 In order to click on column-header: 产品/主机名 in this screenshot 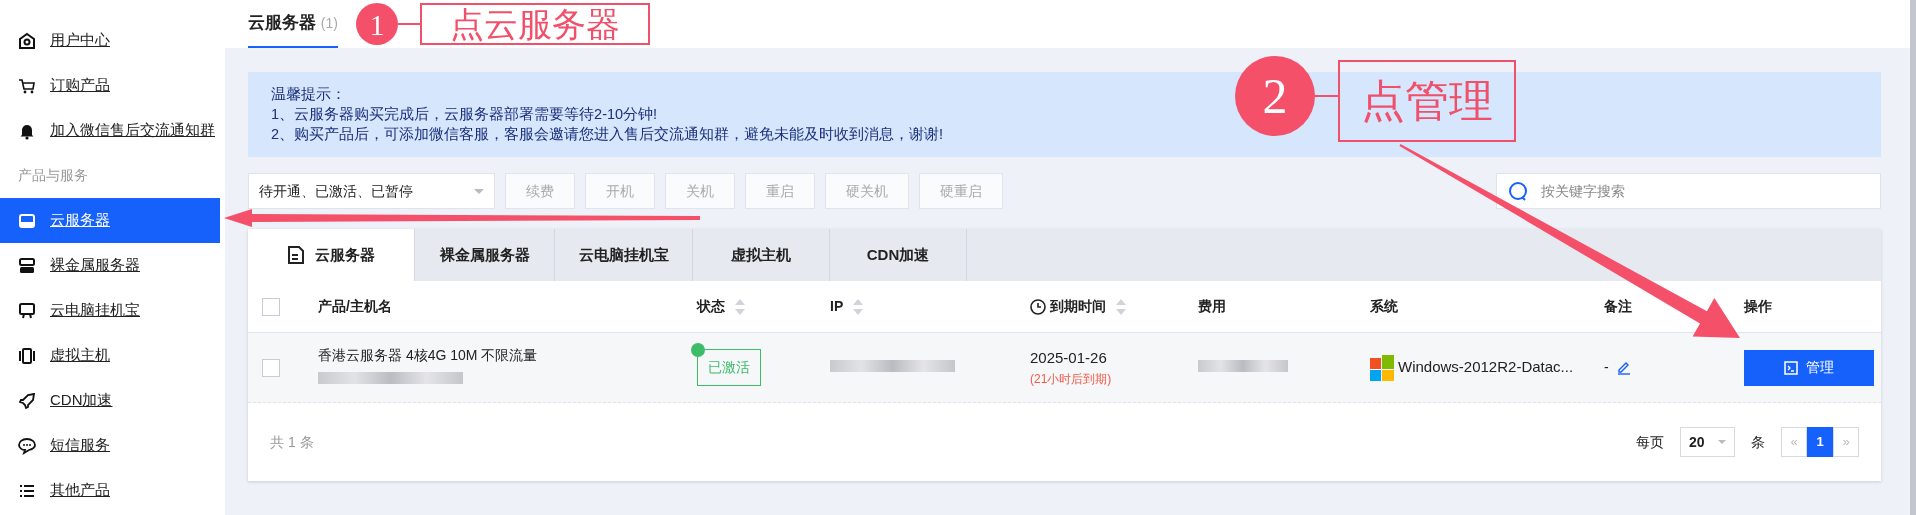, I will do `click(355, 306)`.